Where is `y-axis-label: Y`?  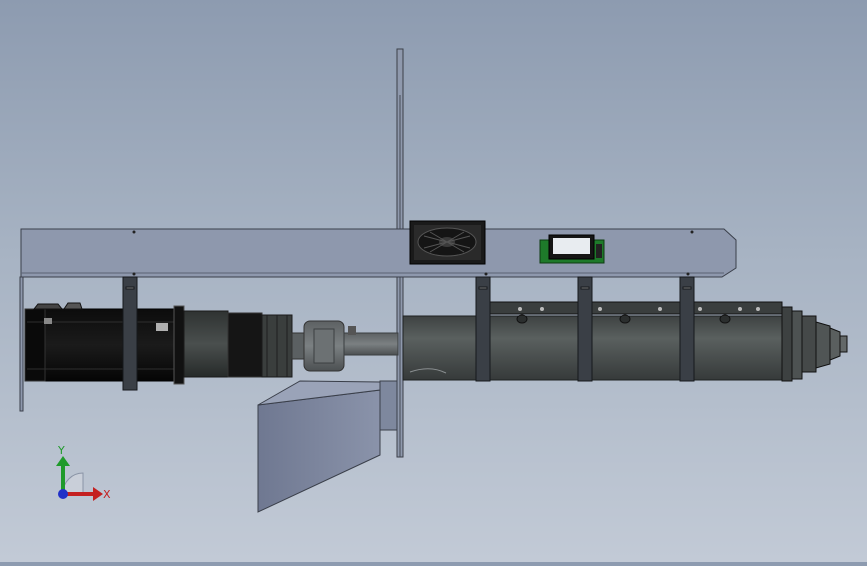 y-axis-label: Y is located at coordinates (61, 450).